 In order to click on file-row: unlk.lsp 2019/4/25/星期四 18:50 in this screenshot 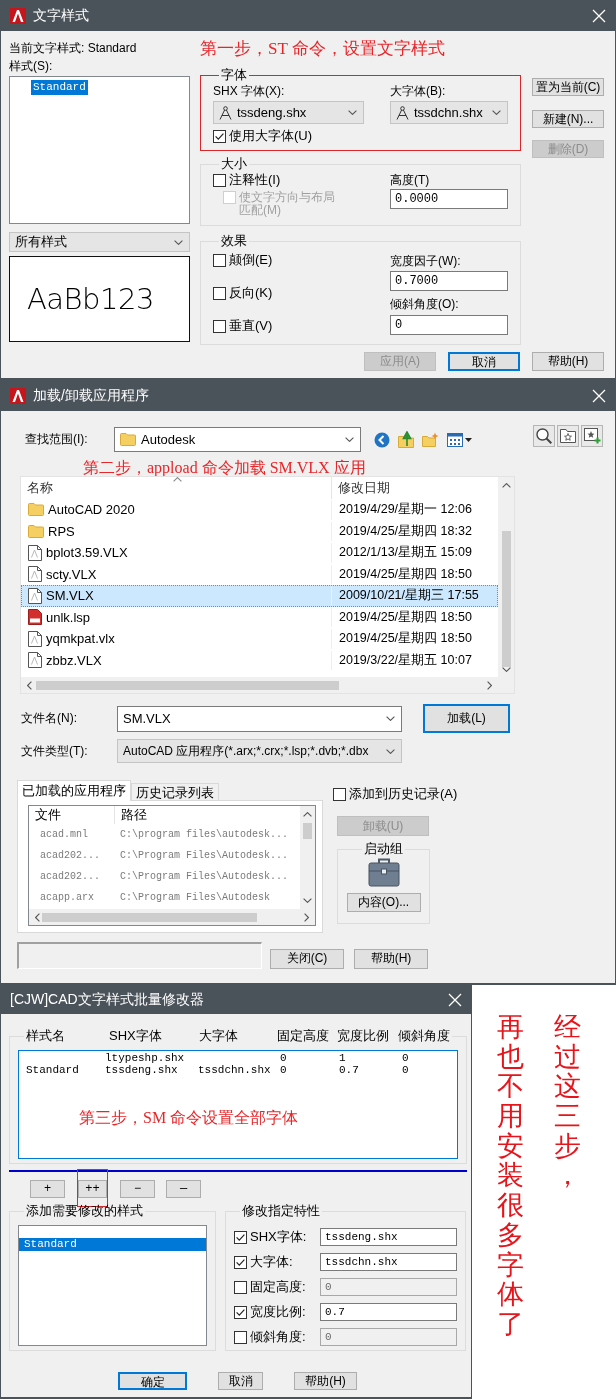, I will do `click(259, 617)`.